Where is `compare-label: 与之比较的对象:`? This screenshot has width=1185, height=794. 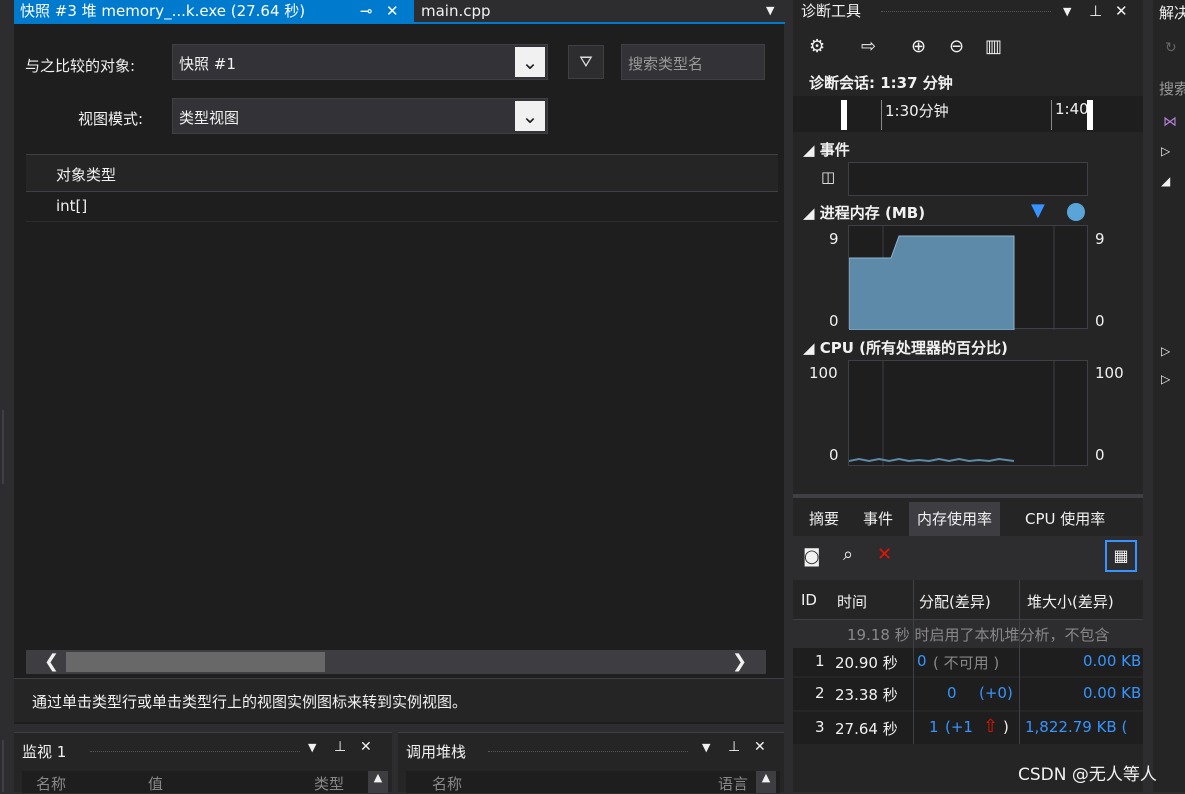 compare-label: 与之比较的对象: is located at coordinates (80, 66).